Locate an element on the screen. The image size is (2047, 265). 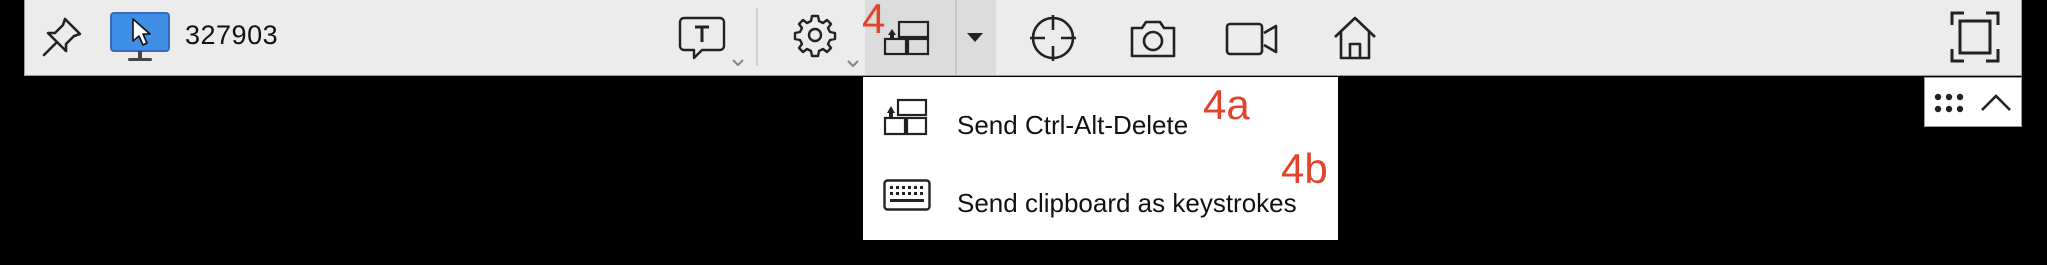
pin-icon is located at coordinates (62, 37).